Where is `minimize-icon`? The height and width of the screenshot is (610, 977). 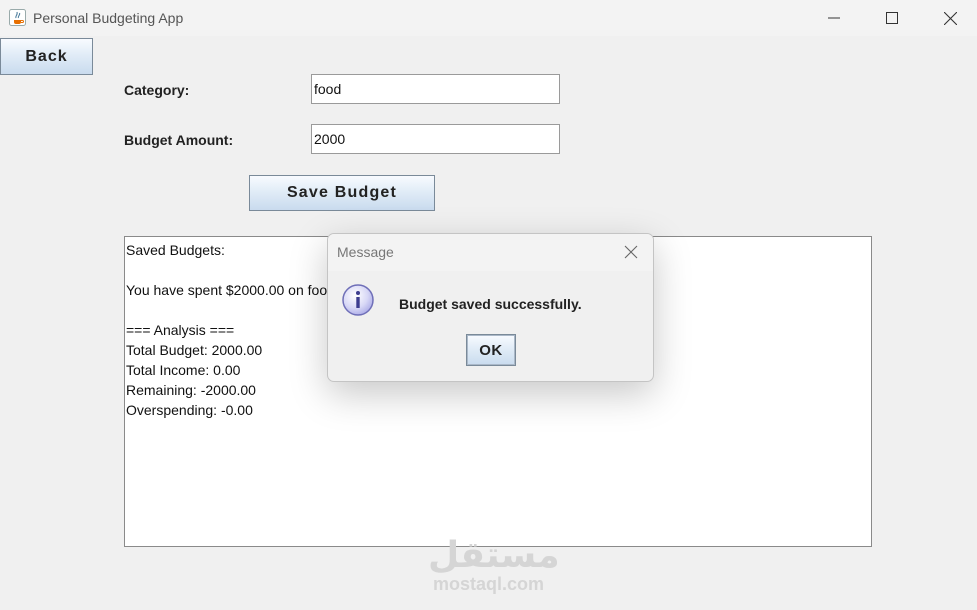
minimize-icon is located at coordinates (834, 18).